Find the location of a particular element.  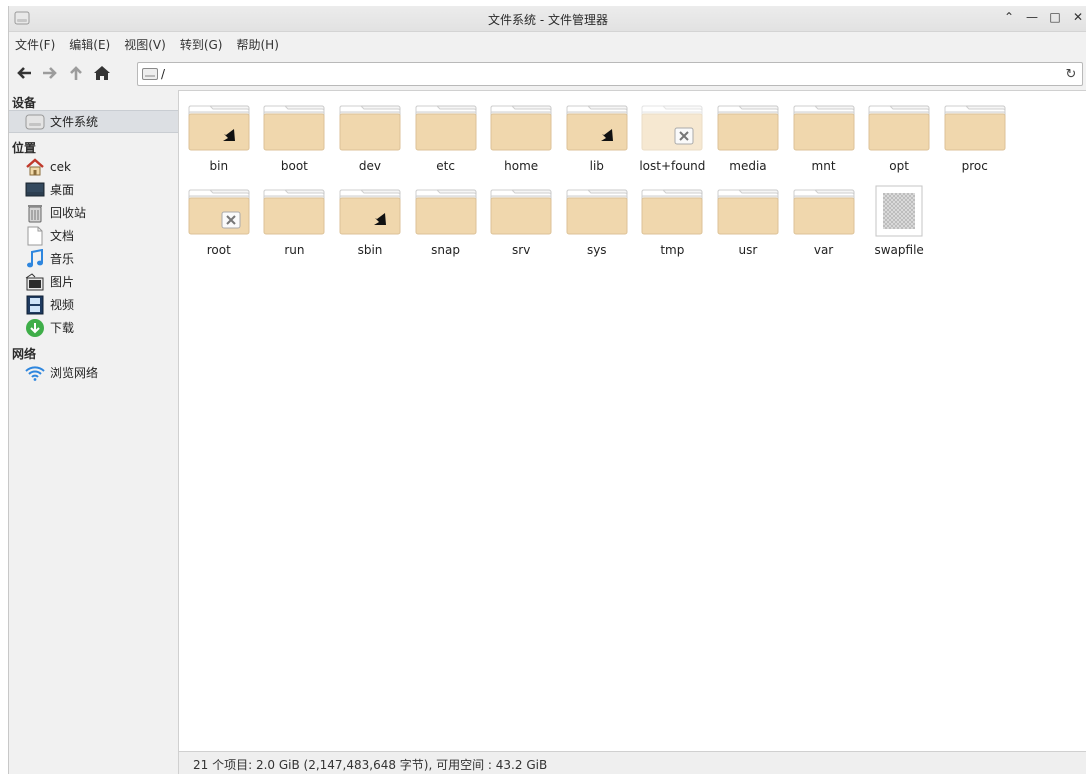

file-name: dev is located at coordinates (370, 166).